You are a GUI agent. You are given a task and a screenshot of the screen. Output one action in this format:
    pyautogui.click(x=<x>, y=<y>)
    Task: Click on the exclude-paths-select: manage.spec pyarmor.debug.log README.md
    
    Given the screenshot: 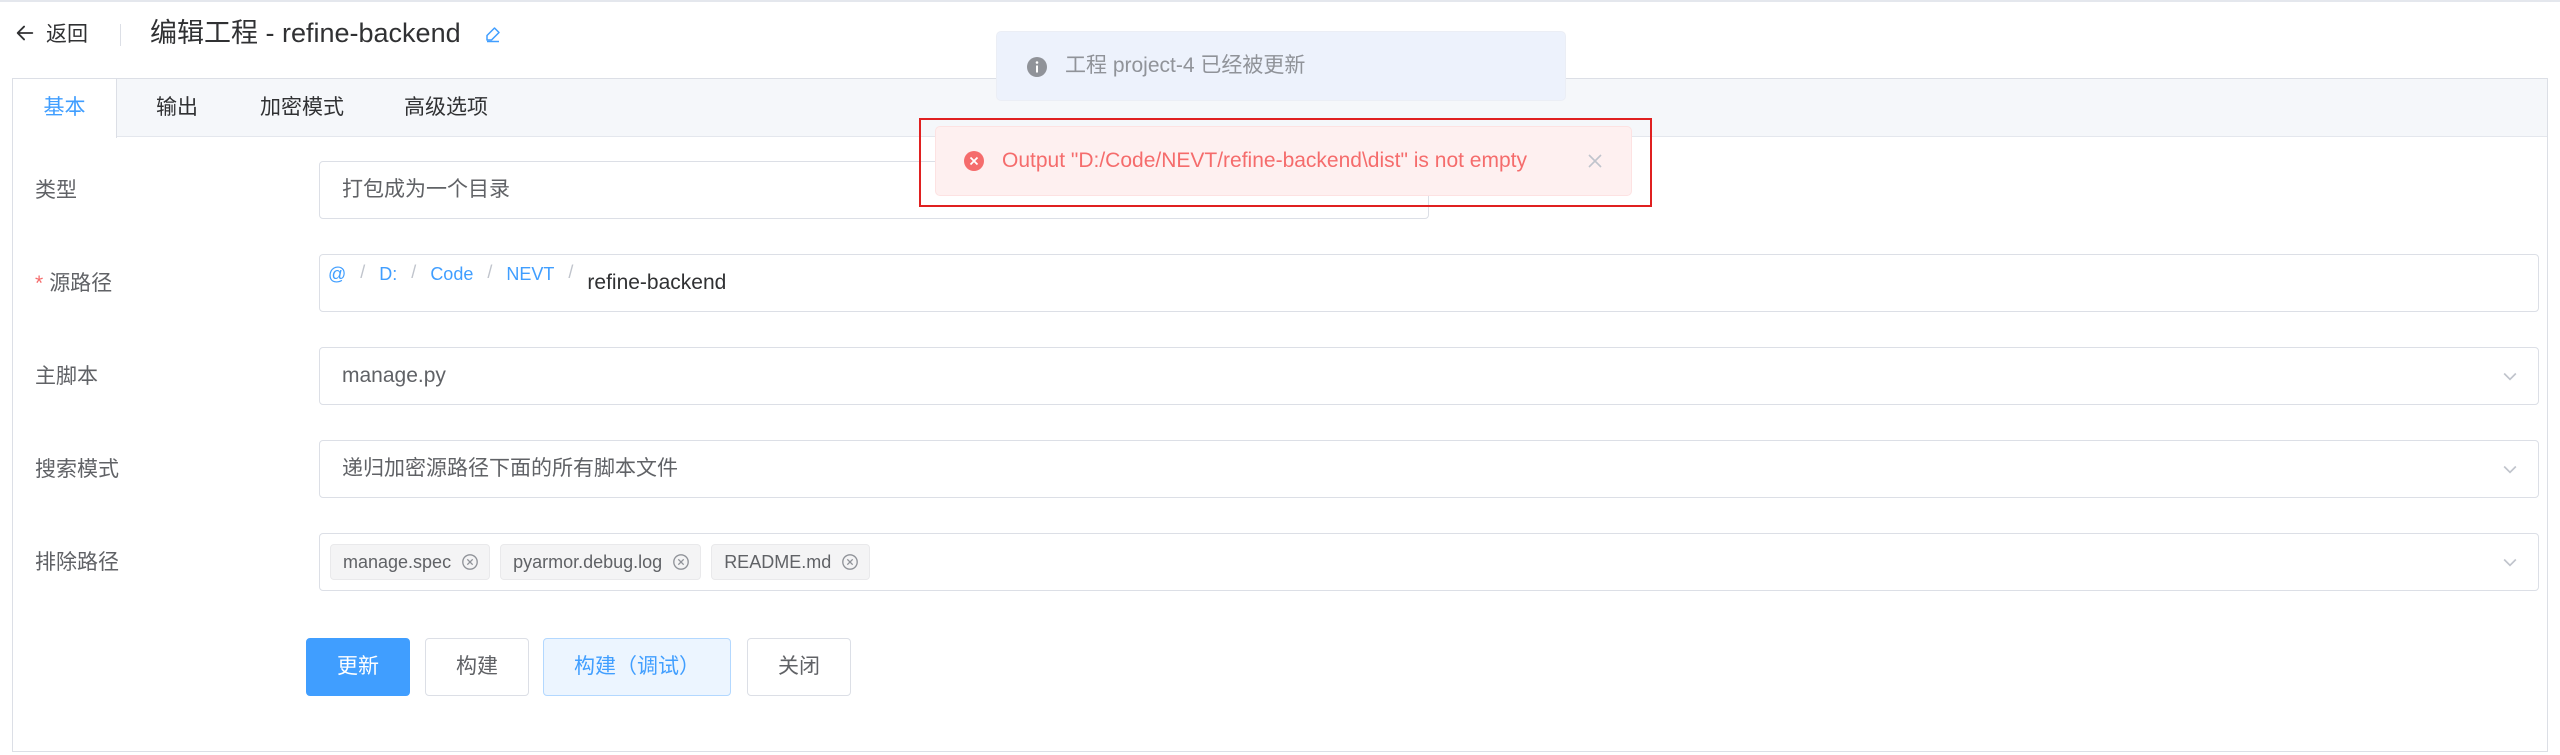 What is the action you would take?
    pyautogui.click(x=1429, y=562)
    